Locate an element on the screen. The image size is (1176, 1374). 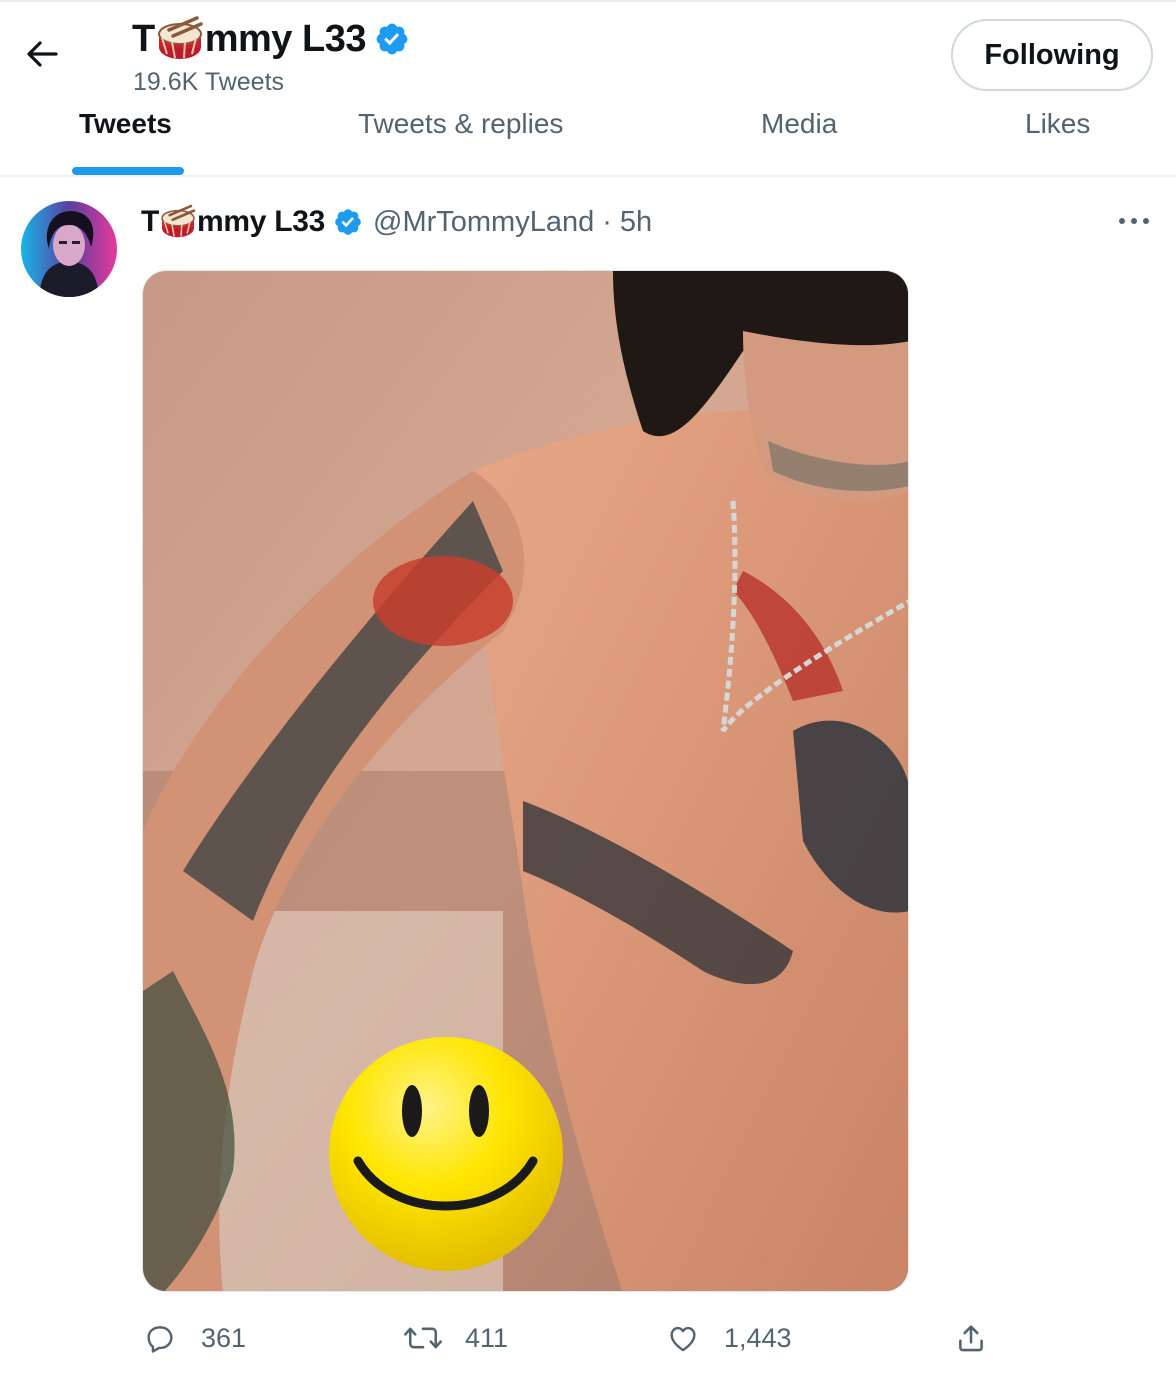
tweet-author-name-suffix: mmy L33 is located at coordinates (261, 221).